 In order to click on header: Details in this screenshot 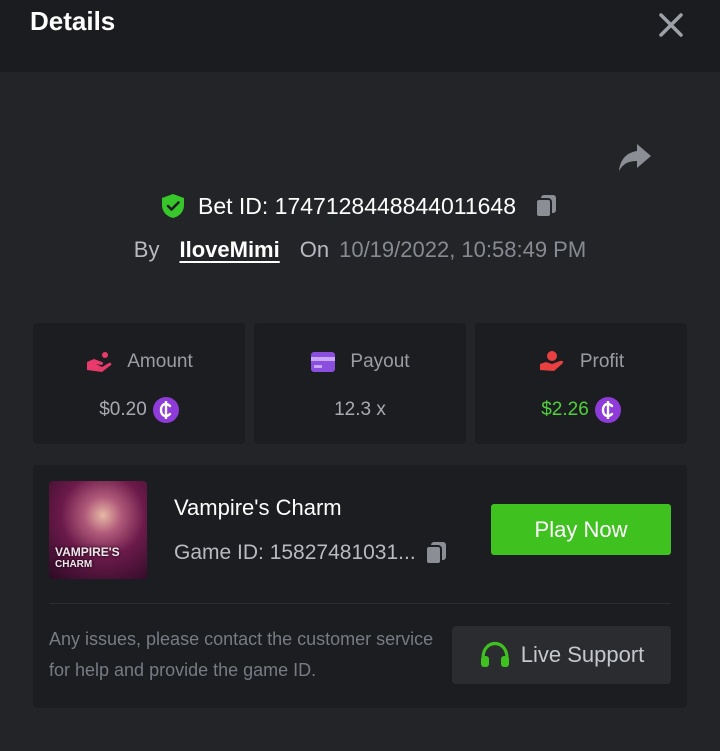, I will do `click(360, 36)`.